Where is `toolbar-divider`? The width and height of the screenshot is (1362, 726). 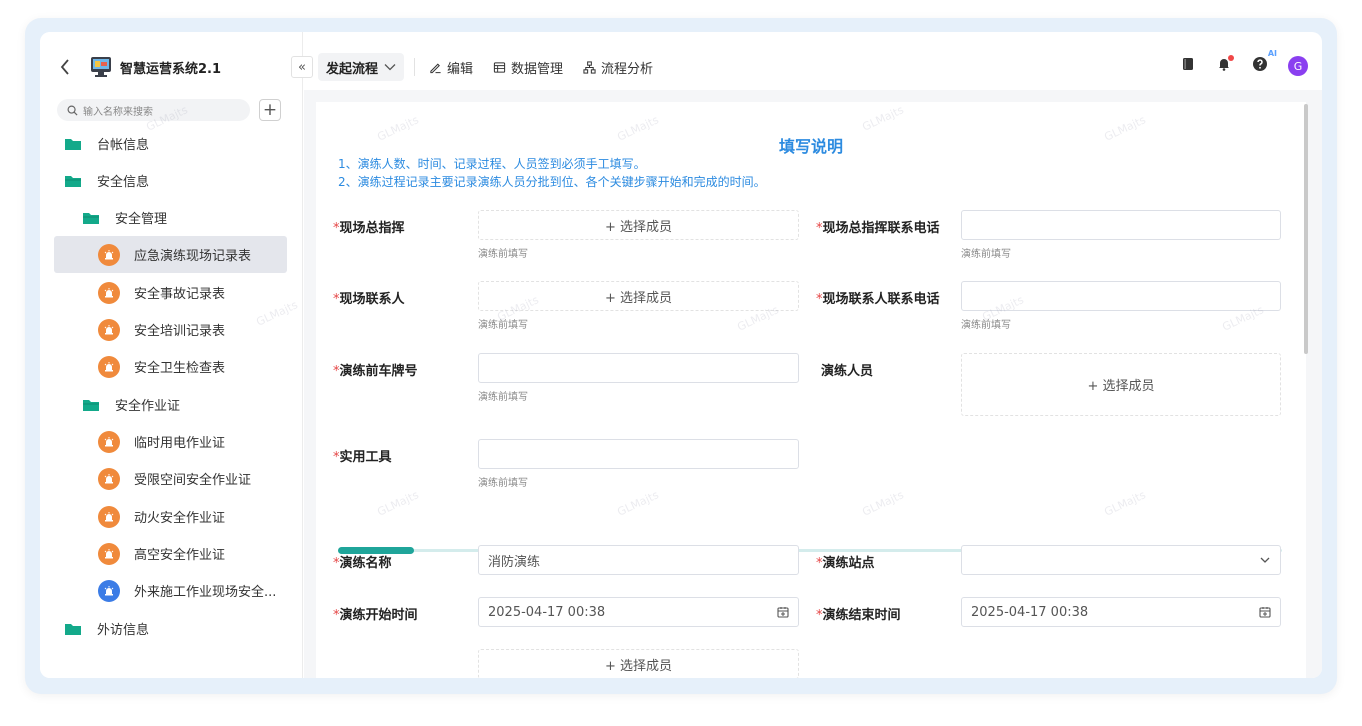 toolbar-divider is located at coordinates (415, 67).